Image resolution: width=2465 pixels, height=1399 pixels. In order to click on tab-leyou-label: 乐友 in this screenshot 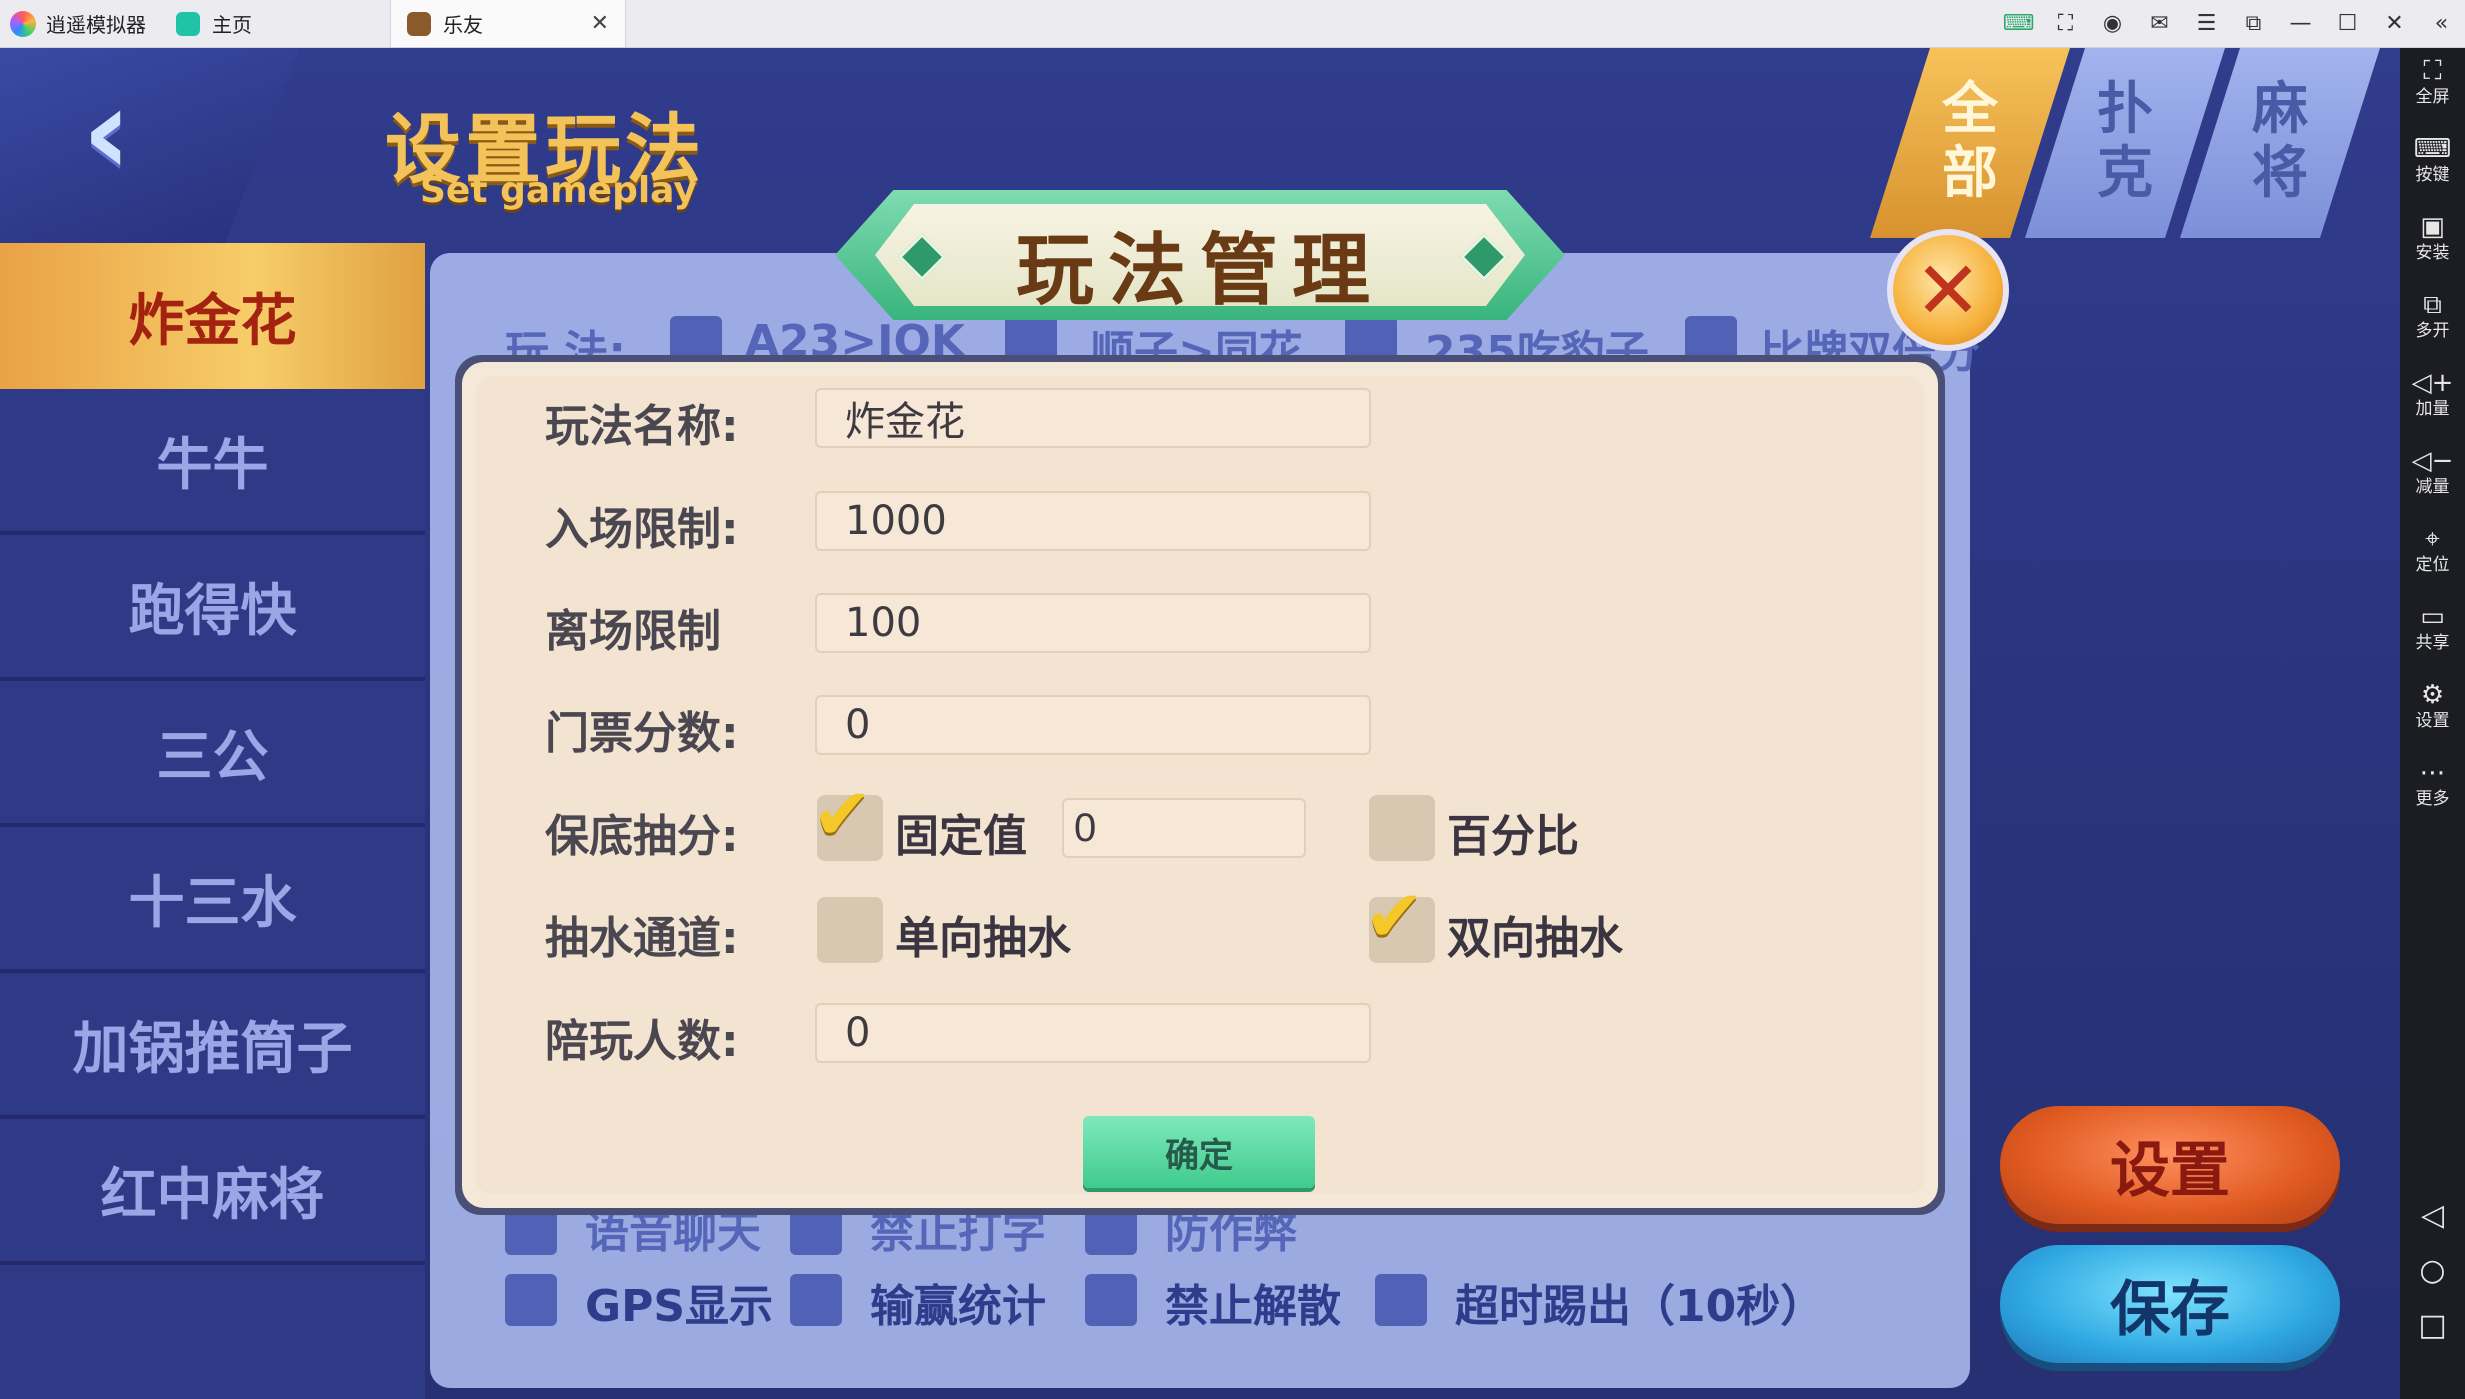, I will do `click(463, 25)`.